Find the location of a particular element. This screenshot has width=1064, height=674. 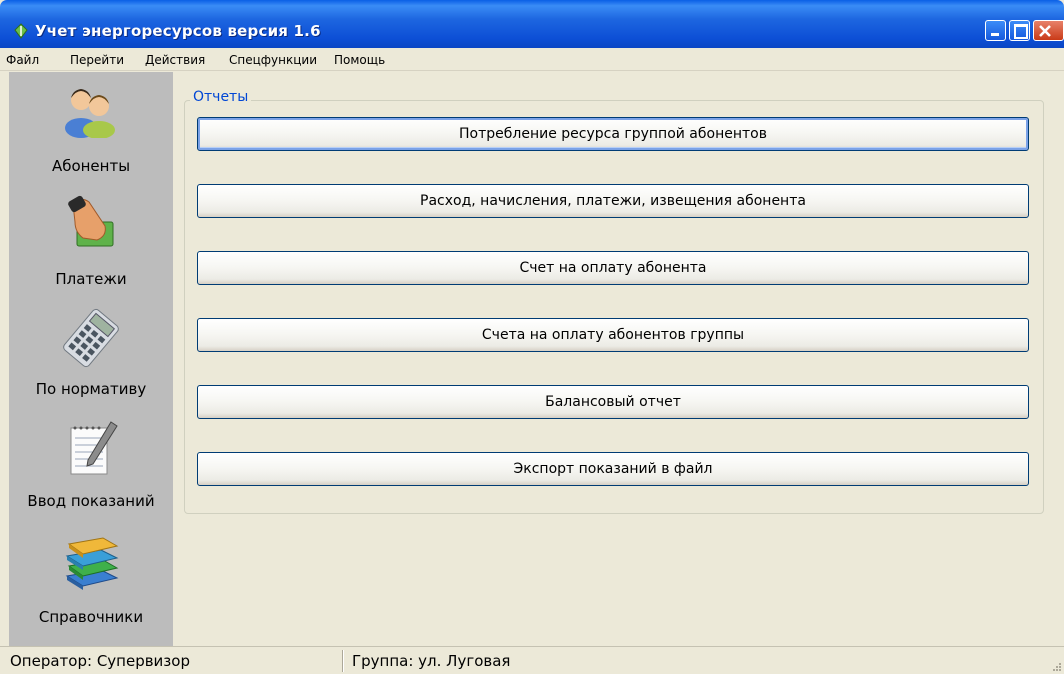

status-group: Группа: ул. Луговая is located at coordinates (431, 661).